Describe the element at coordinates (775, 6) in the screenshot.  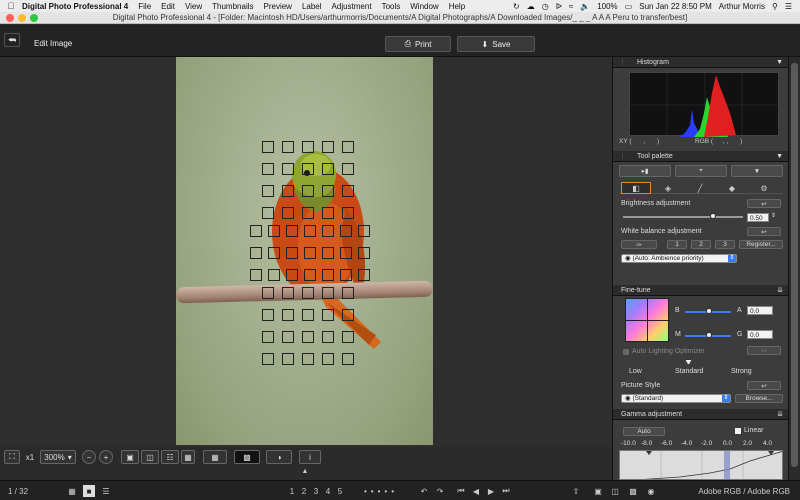
I see `search-icon: ⚲` at that location.